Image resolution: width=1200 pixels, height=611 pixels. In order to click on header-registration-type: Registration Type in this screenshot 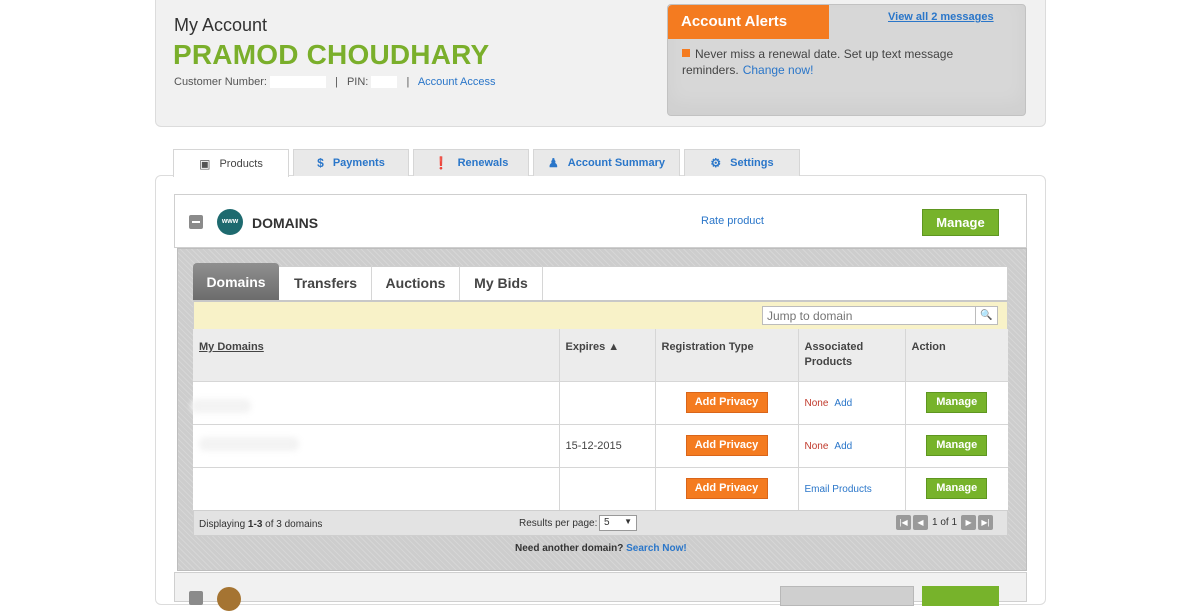, I will do `click(726, 355)`.